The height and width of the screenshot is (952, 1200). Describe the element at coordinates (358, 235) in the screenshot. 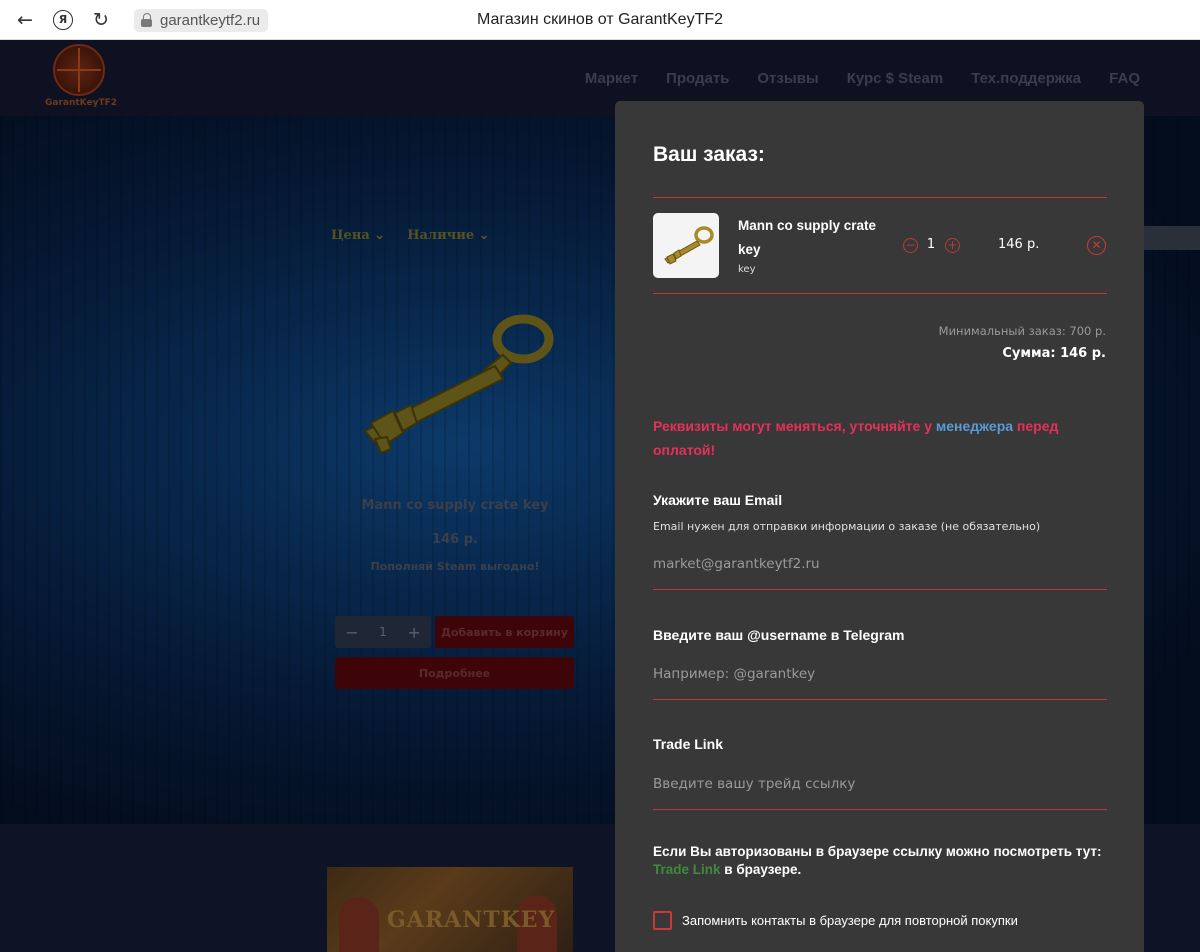

I see `filter-price: Цена ⌄` at that location.